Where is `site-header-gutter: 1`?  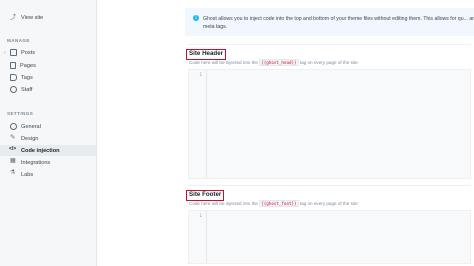 site-header-gutter: 1 is located at coordinates (198, 124).